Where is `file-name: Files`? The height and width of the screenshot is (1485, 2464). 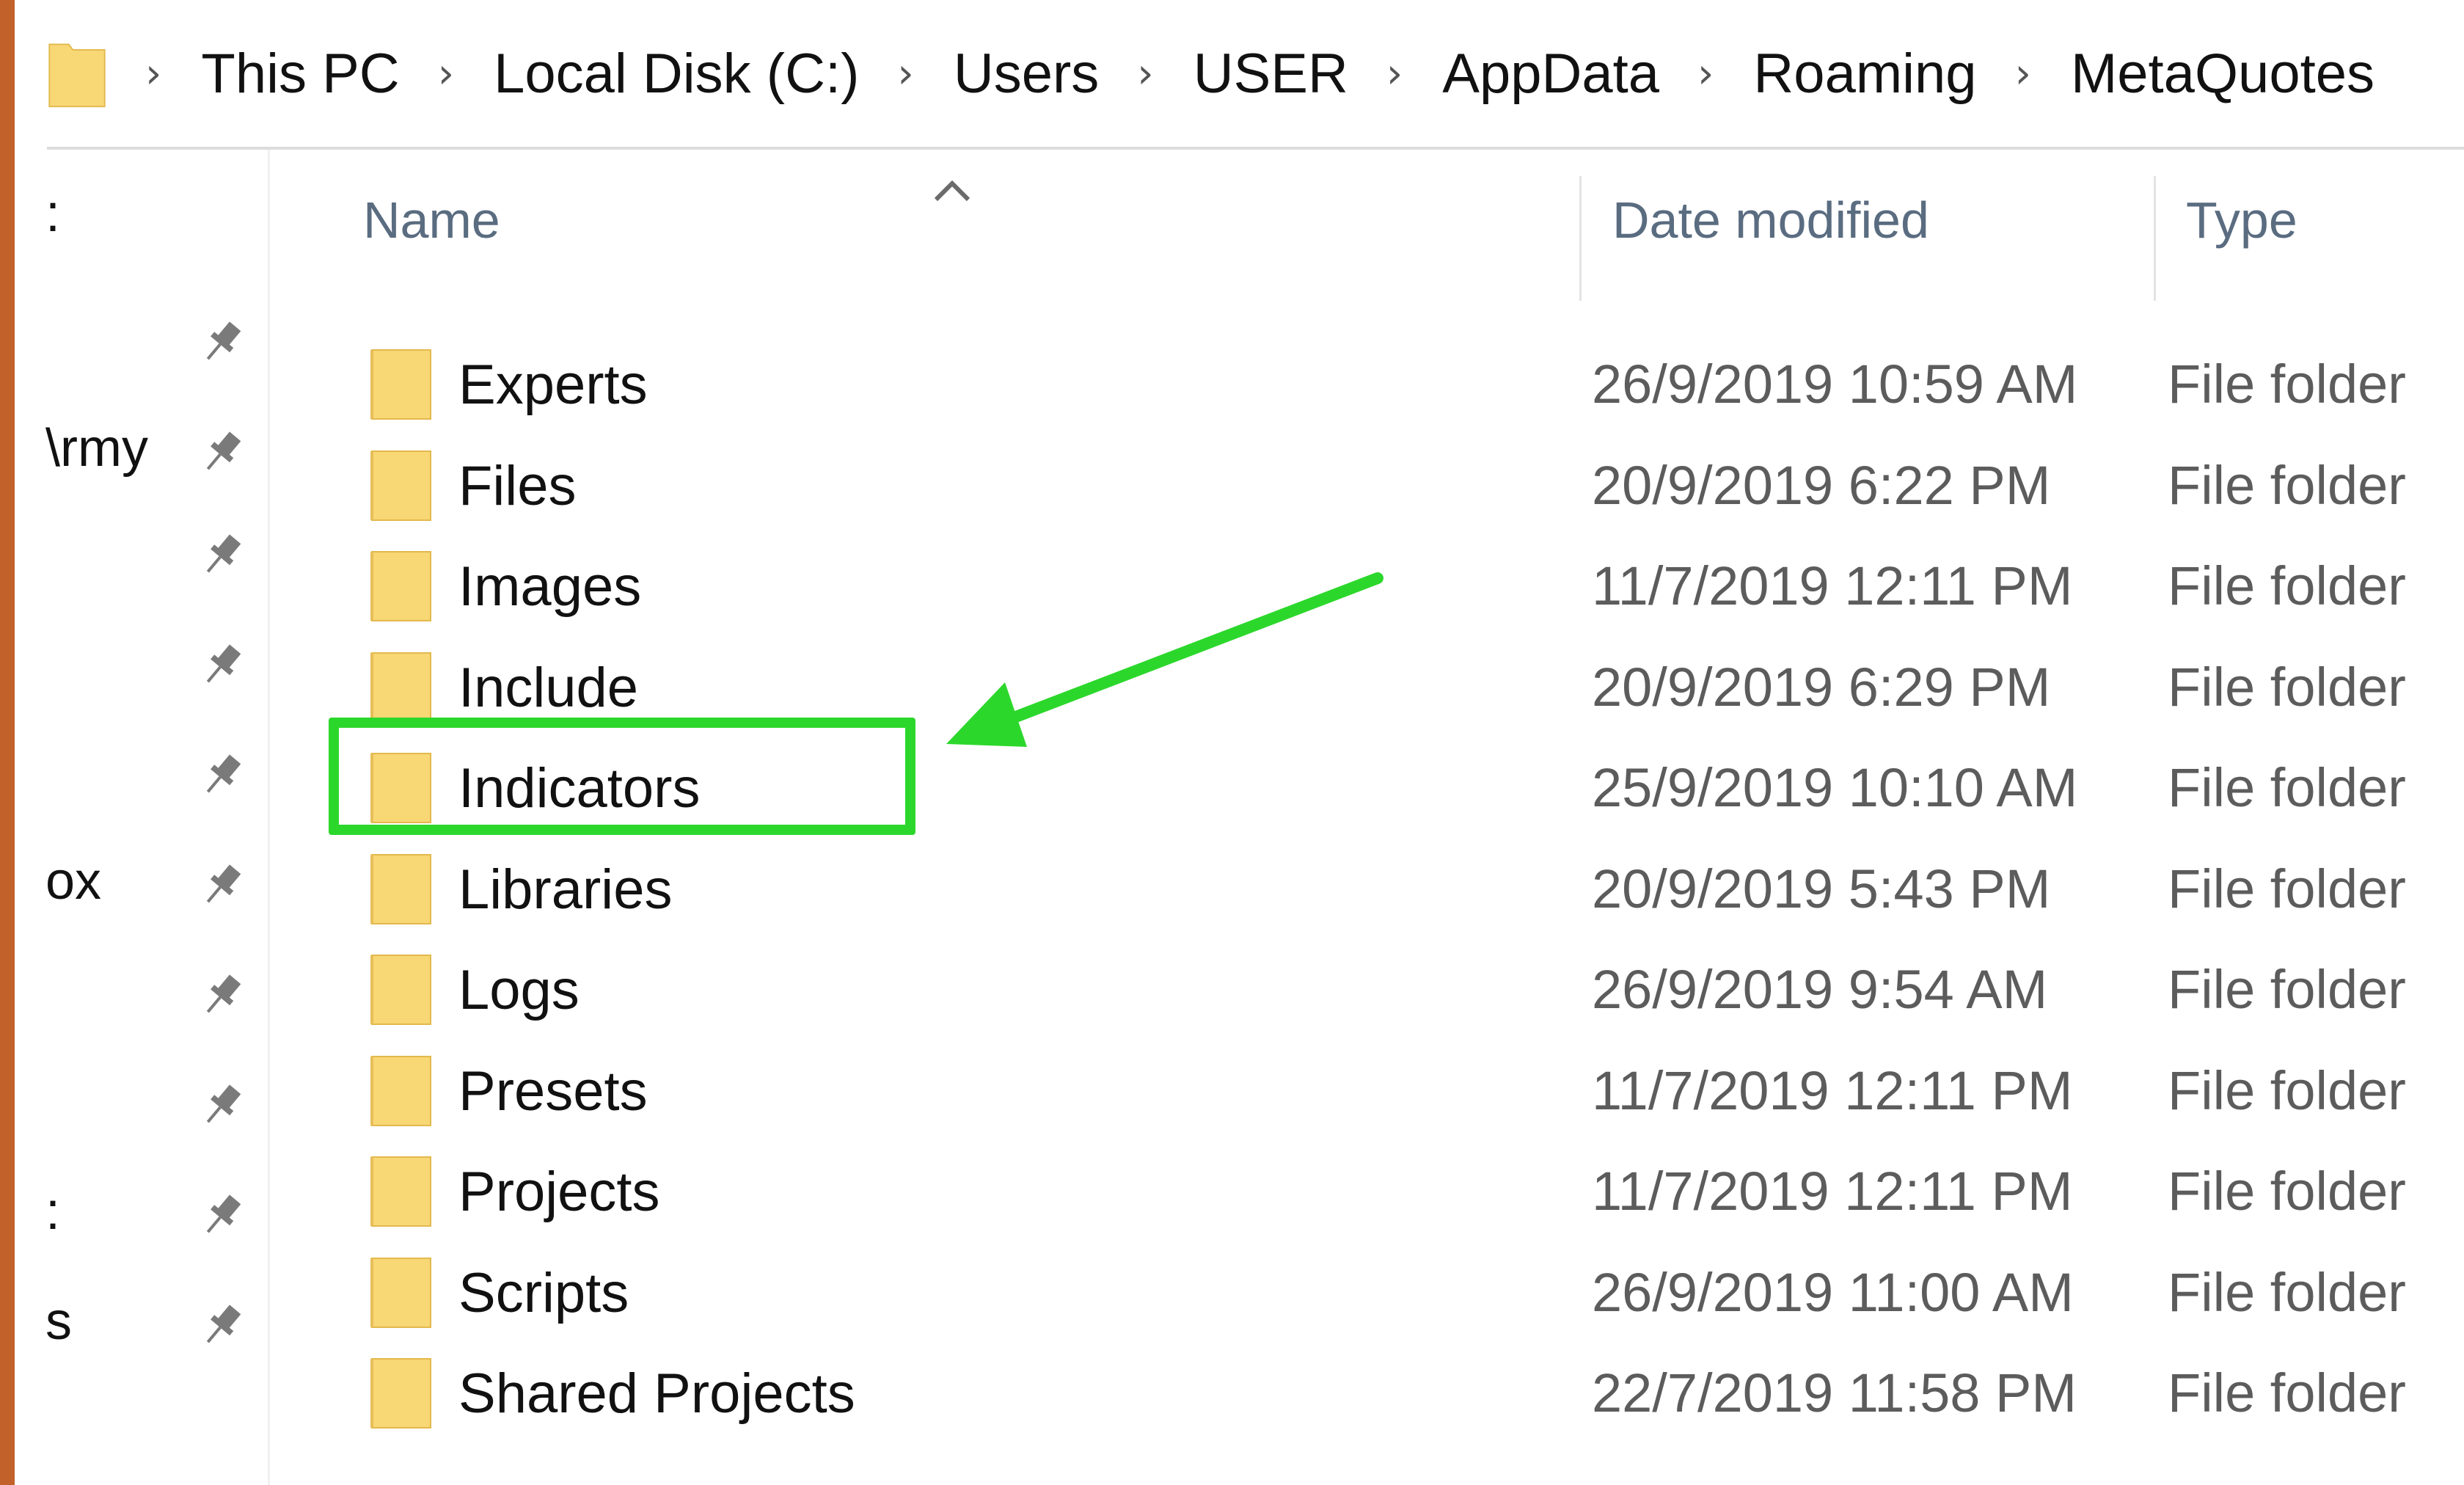
file-name: Files is located at coordinates (517, 485).